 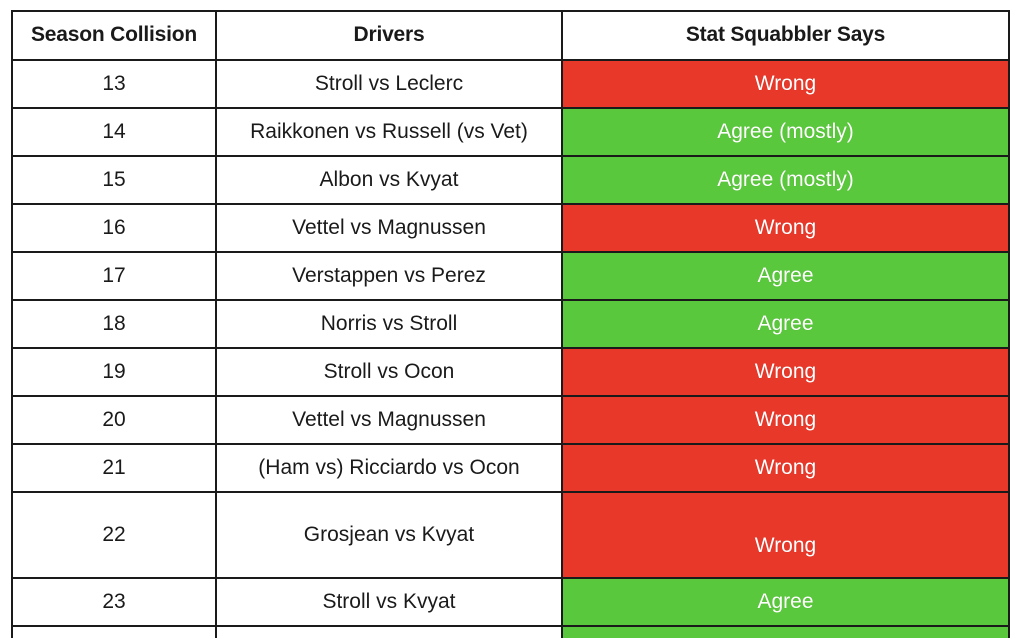 I want to click on table-row: 21 (Ham vs) Ricciardo vs Ocon Wrong, so click(x=510, y=468).